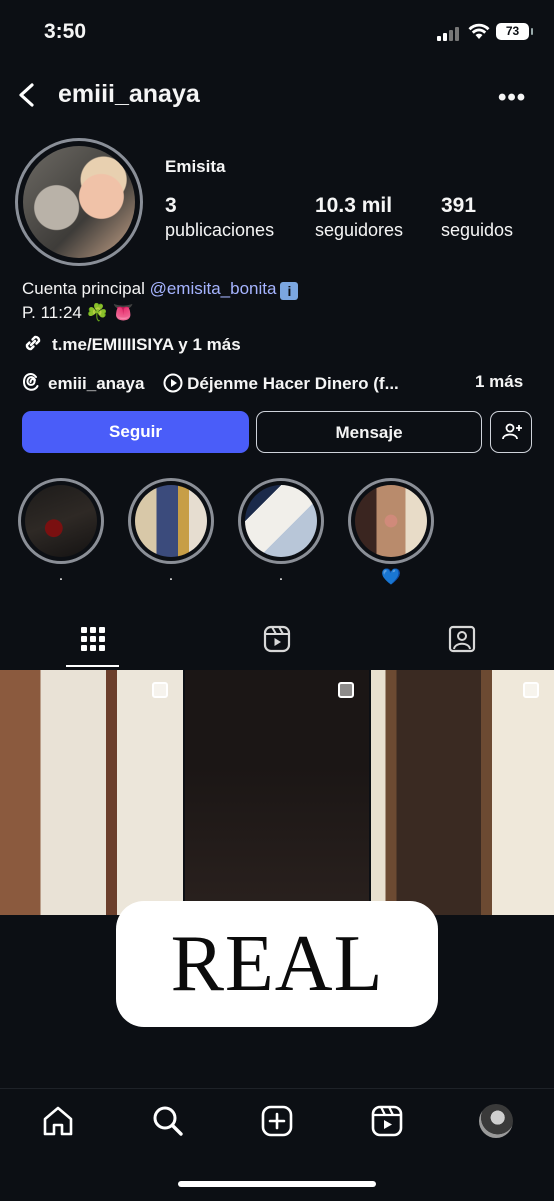 The image size is (554, 1201). I want to click on stat-posts-value: 3, so click(171, 205).